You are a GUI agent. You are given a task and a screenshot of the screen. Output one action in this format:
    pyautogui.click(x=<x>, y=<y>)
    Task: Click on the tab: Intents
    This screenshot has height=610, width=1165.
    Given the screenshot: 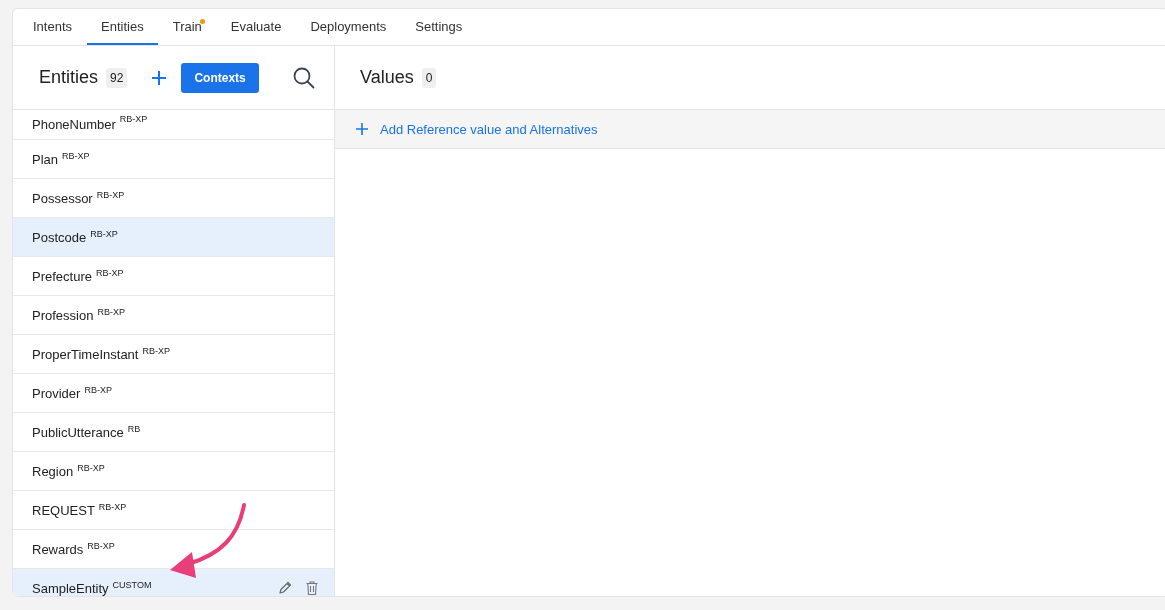 What is the action you would take?
    pyautogui.click(x=53, y=27)
    